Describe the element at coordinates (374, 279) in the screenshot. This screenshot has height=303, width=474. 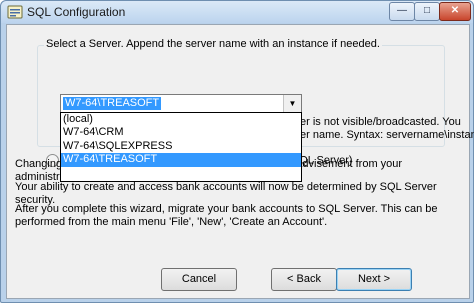
I see `next-button: Next >` at that location.